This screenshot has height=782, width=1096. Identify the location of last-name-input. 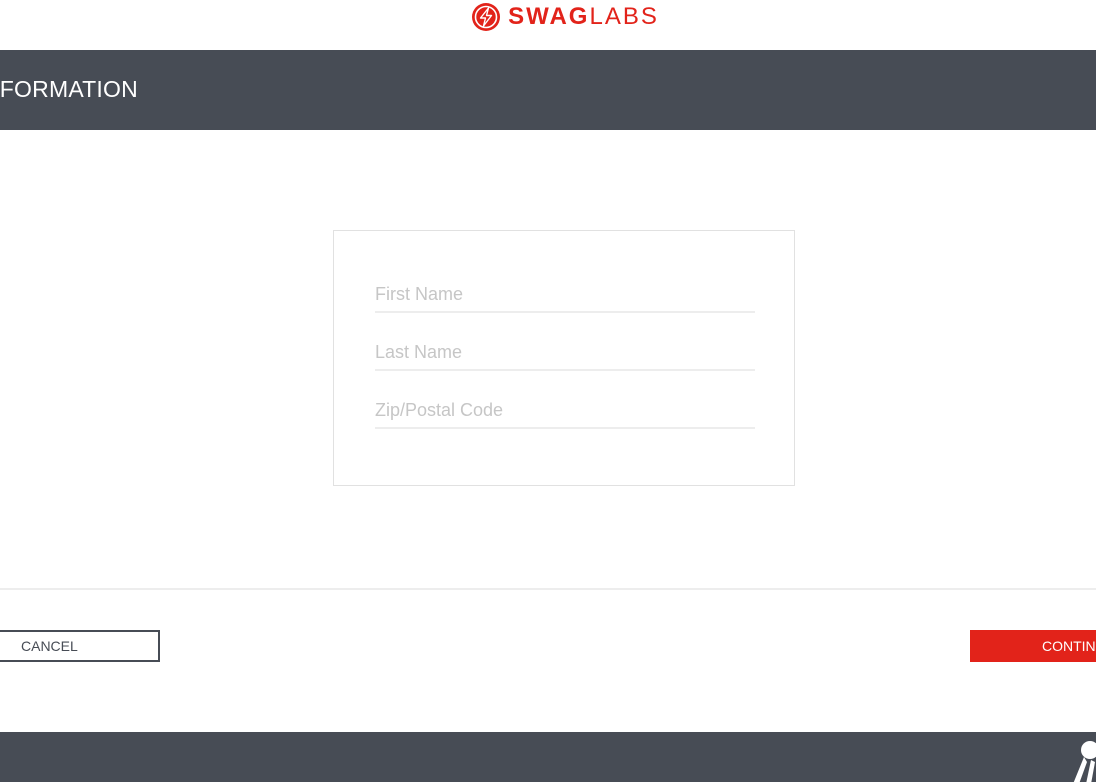
(565, 353).